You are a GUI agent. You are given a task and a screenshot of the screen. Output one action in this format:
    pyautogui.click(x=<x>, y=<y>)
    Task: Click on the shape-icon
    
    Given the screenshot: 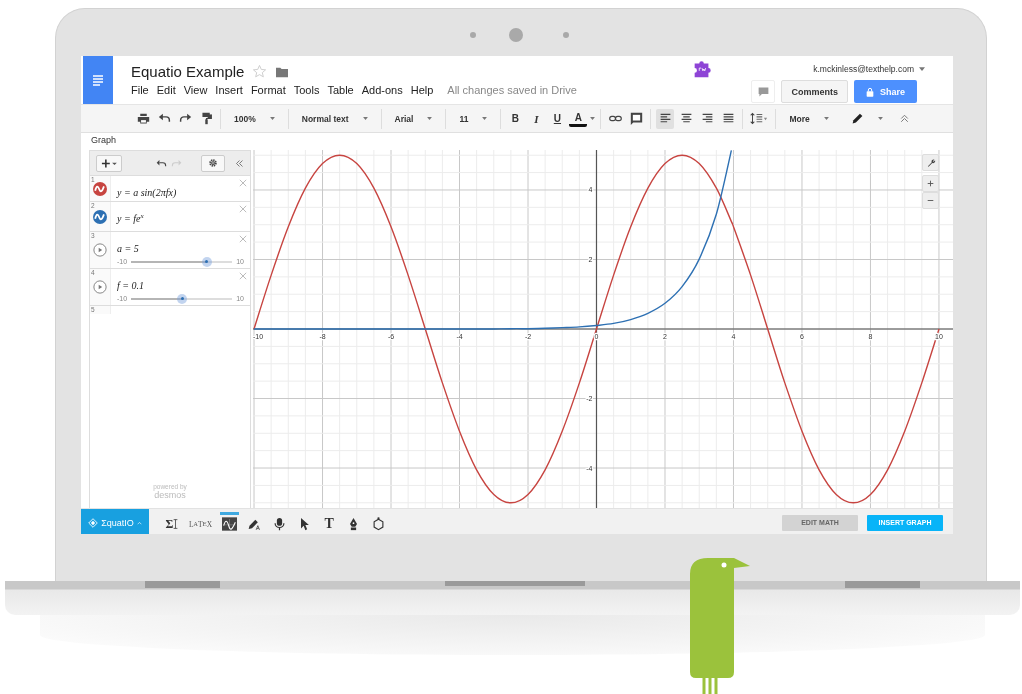 What is the action you would take?
    pyautogui.click(x=379, y=524)
    